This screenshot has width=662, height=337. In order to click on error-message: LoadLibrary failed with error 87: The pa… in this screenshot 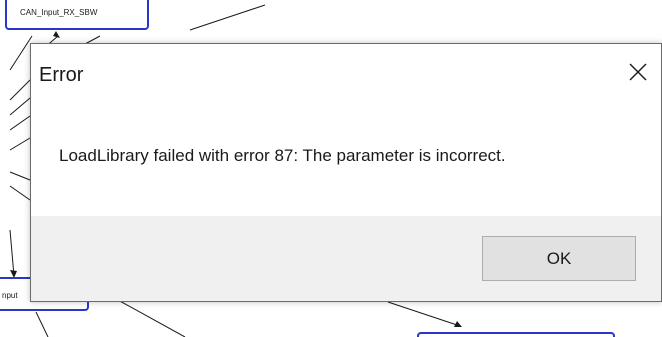, I will do `click(282, 155)`.